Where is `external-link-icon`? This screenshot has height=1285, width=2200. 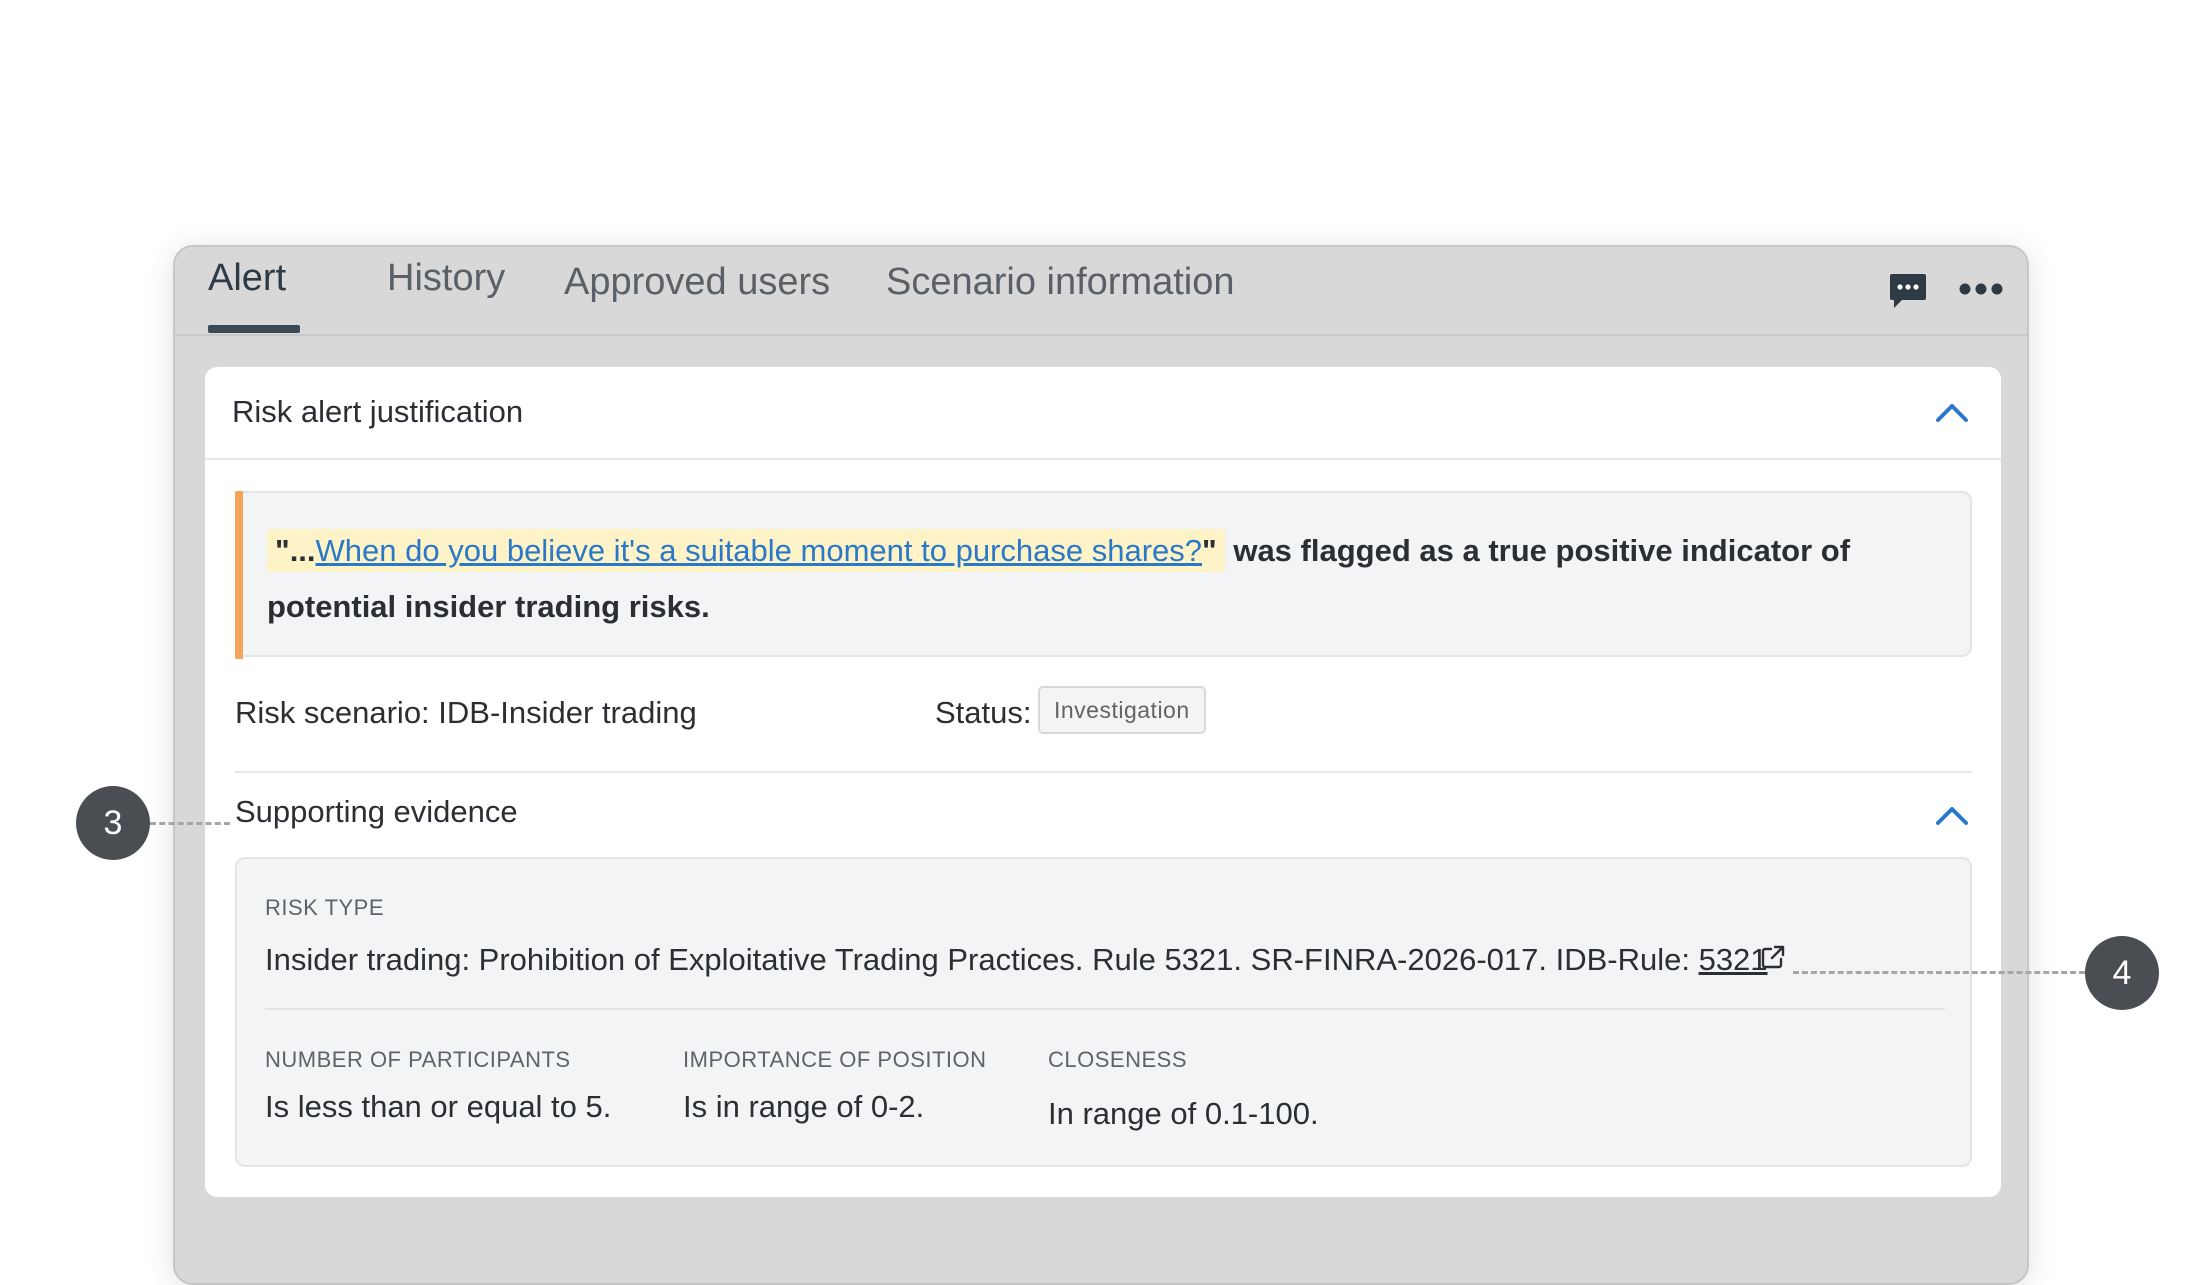
external-link-icon is located at coordinates (1773, 957).